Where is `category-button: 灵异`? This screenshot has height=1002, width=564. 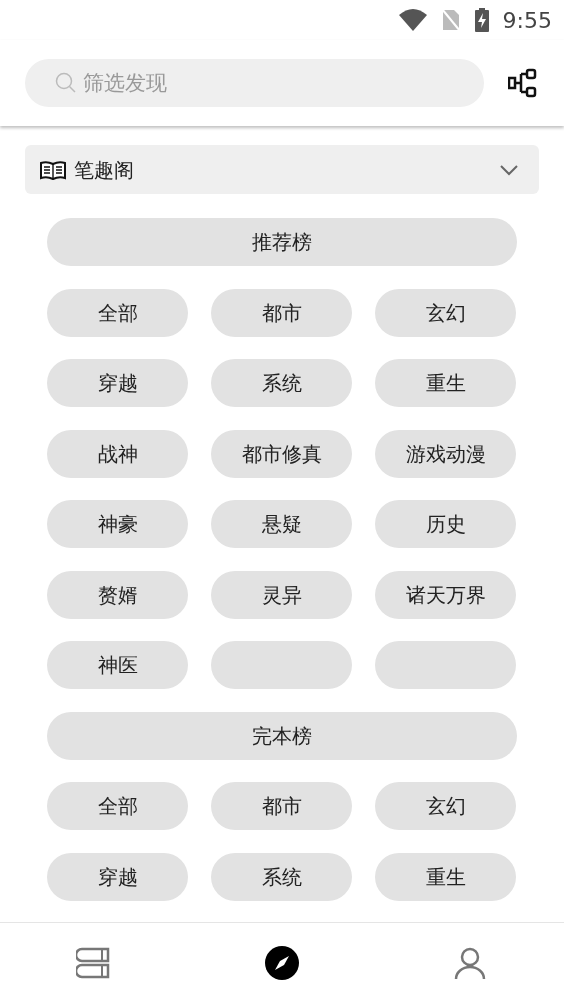
category-button: 灵异 is located at coordinates (281, 594).